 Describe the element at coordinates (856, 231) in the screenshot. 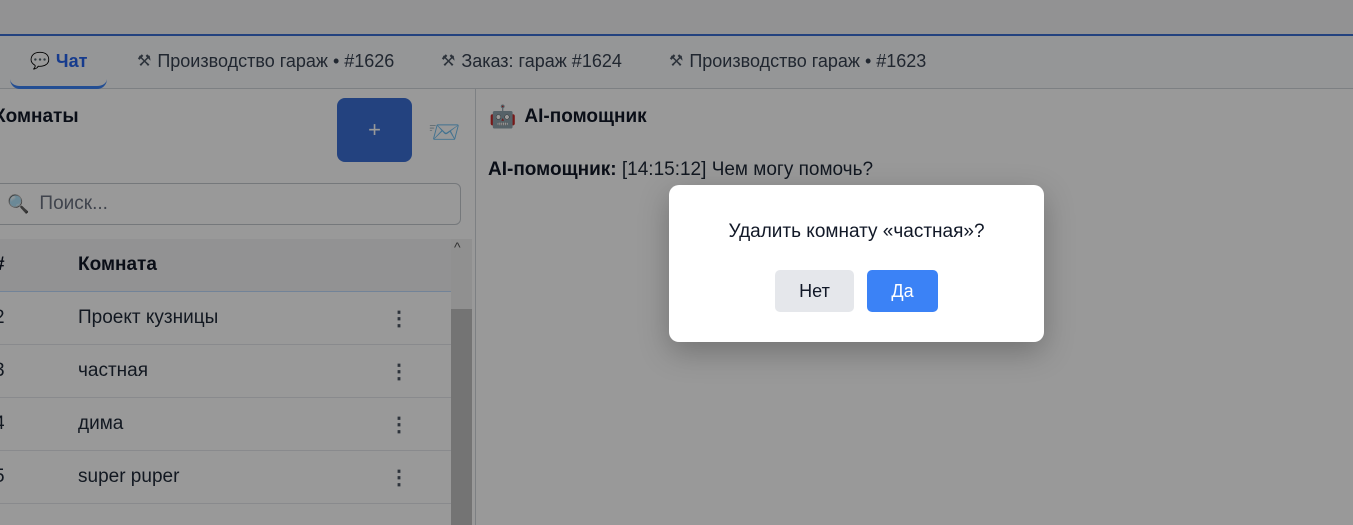

I see `dialog-message: Удалить комнату «частная»?` at that location.